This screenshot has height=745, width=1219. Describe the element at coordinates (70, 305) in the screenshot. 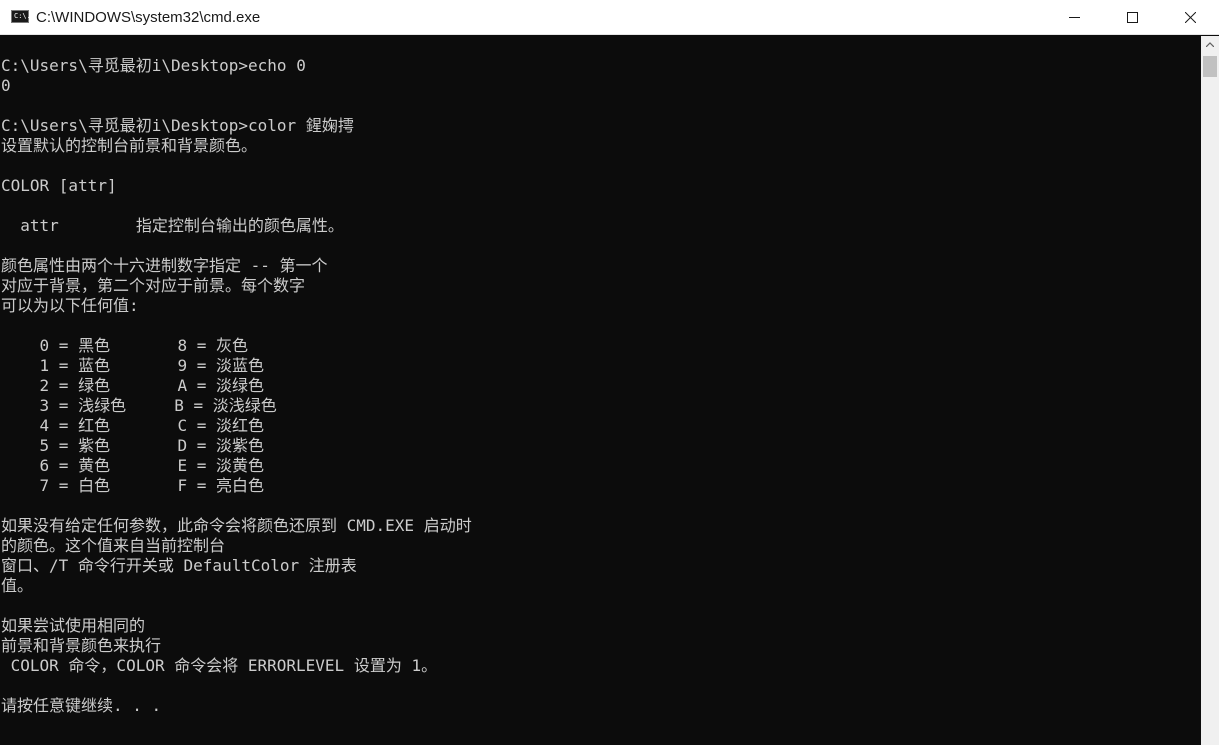

I see `console-line: 可以为以下任何值:` at that location.